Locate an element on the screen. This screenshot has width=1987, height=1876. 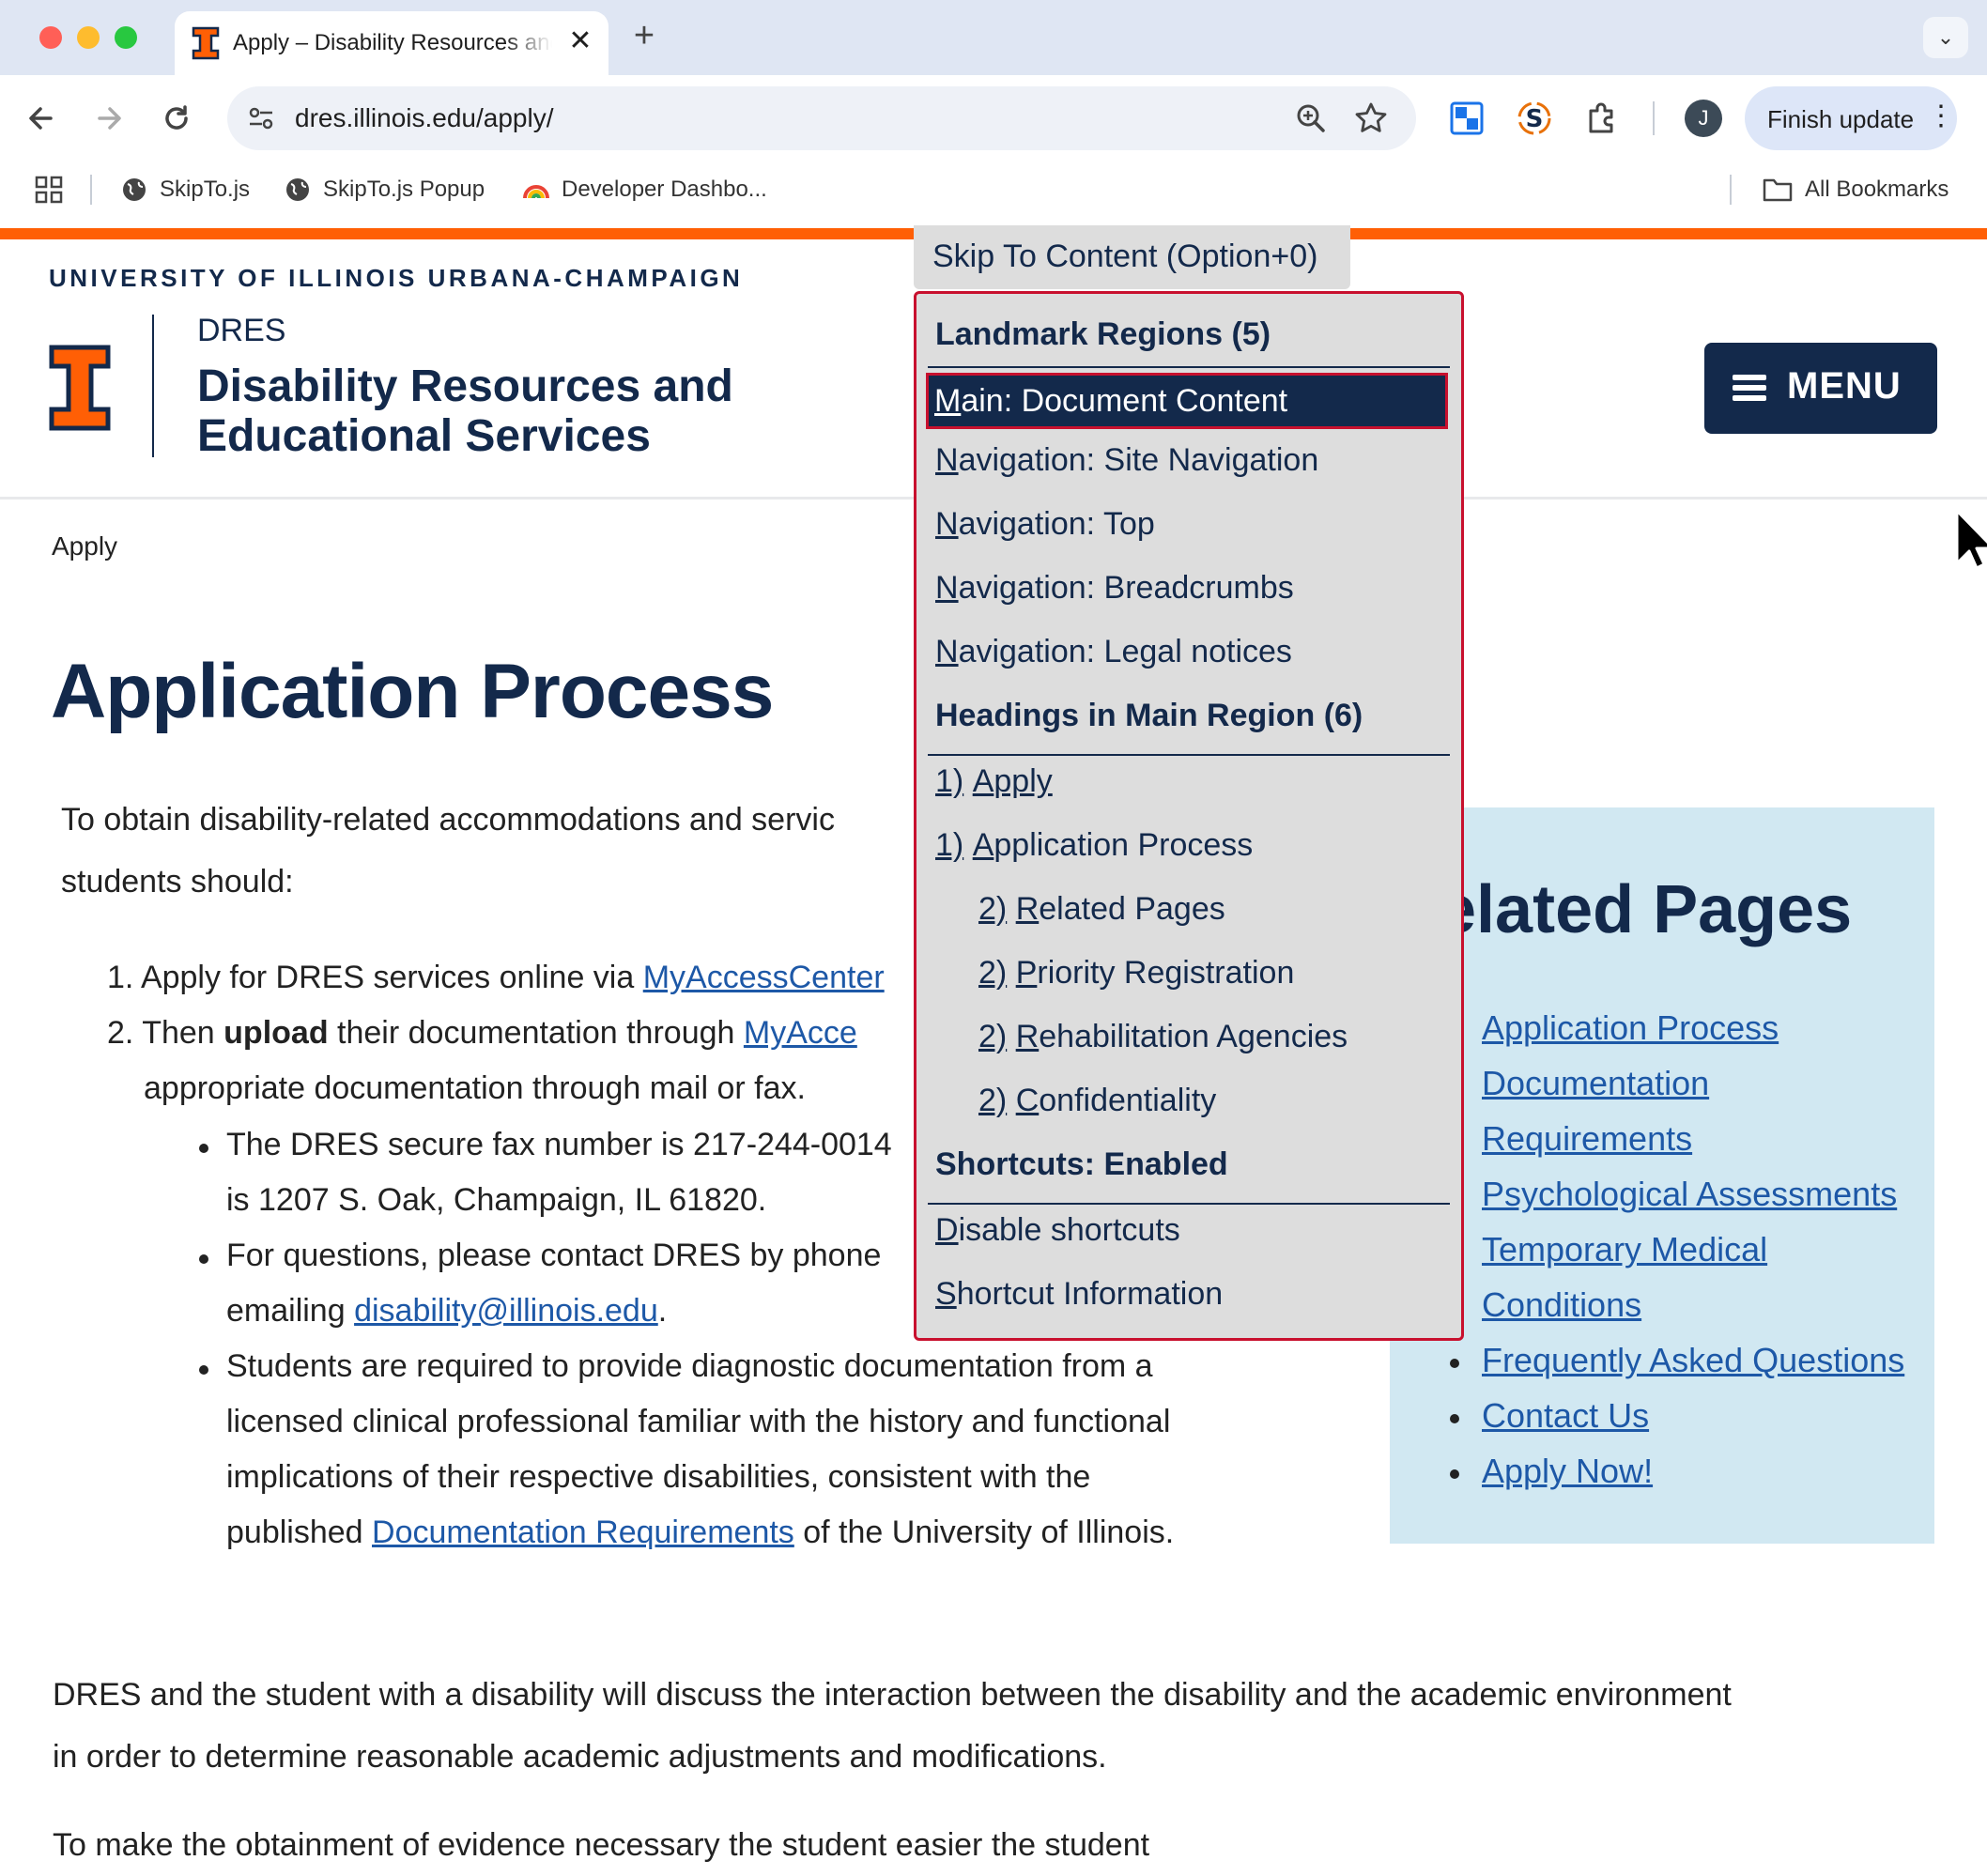
extension-screenshot-icon is located at coordinates (1467, 118).